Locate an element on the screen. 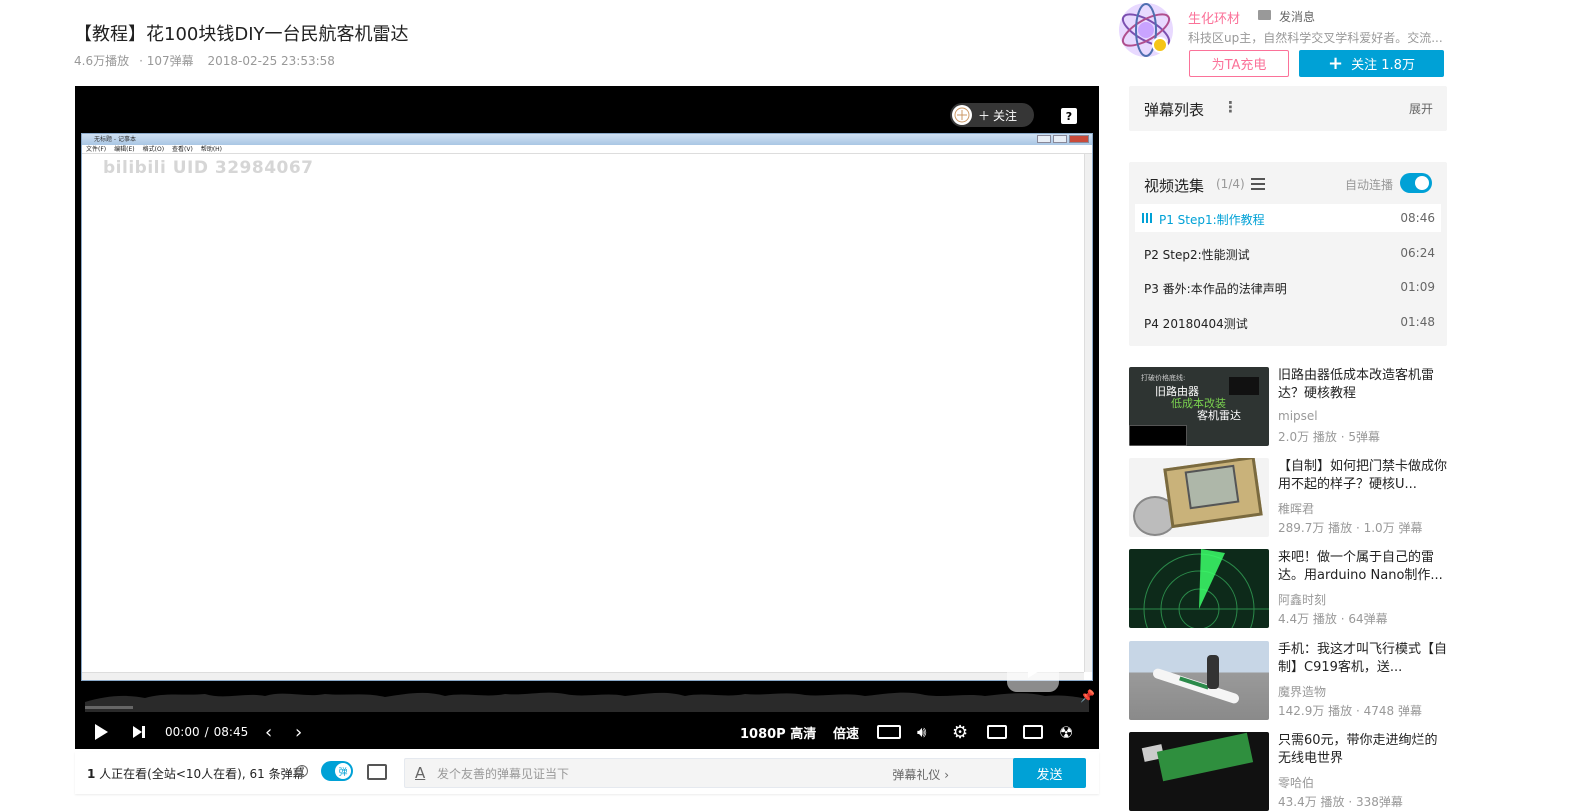 The height and width of the screenshot is (812, 1578). time-display: 00:00 / 08:45 is located at coordinates (206, 732).